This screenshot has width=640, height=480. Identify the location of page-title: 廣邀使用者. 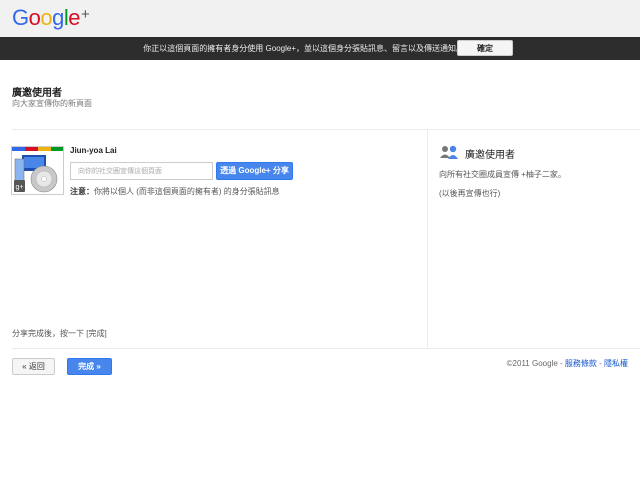
(37, 93).